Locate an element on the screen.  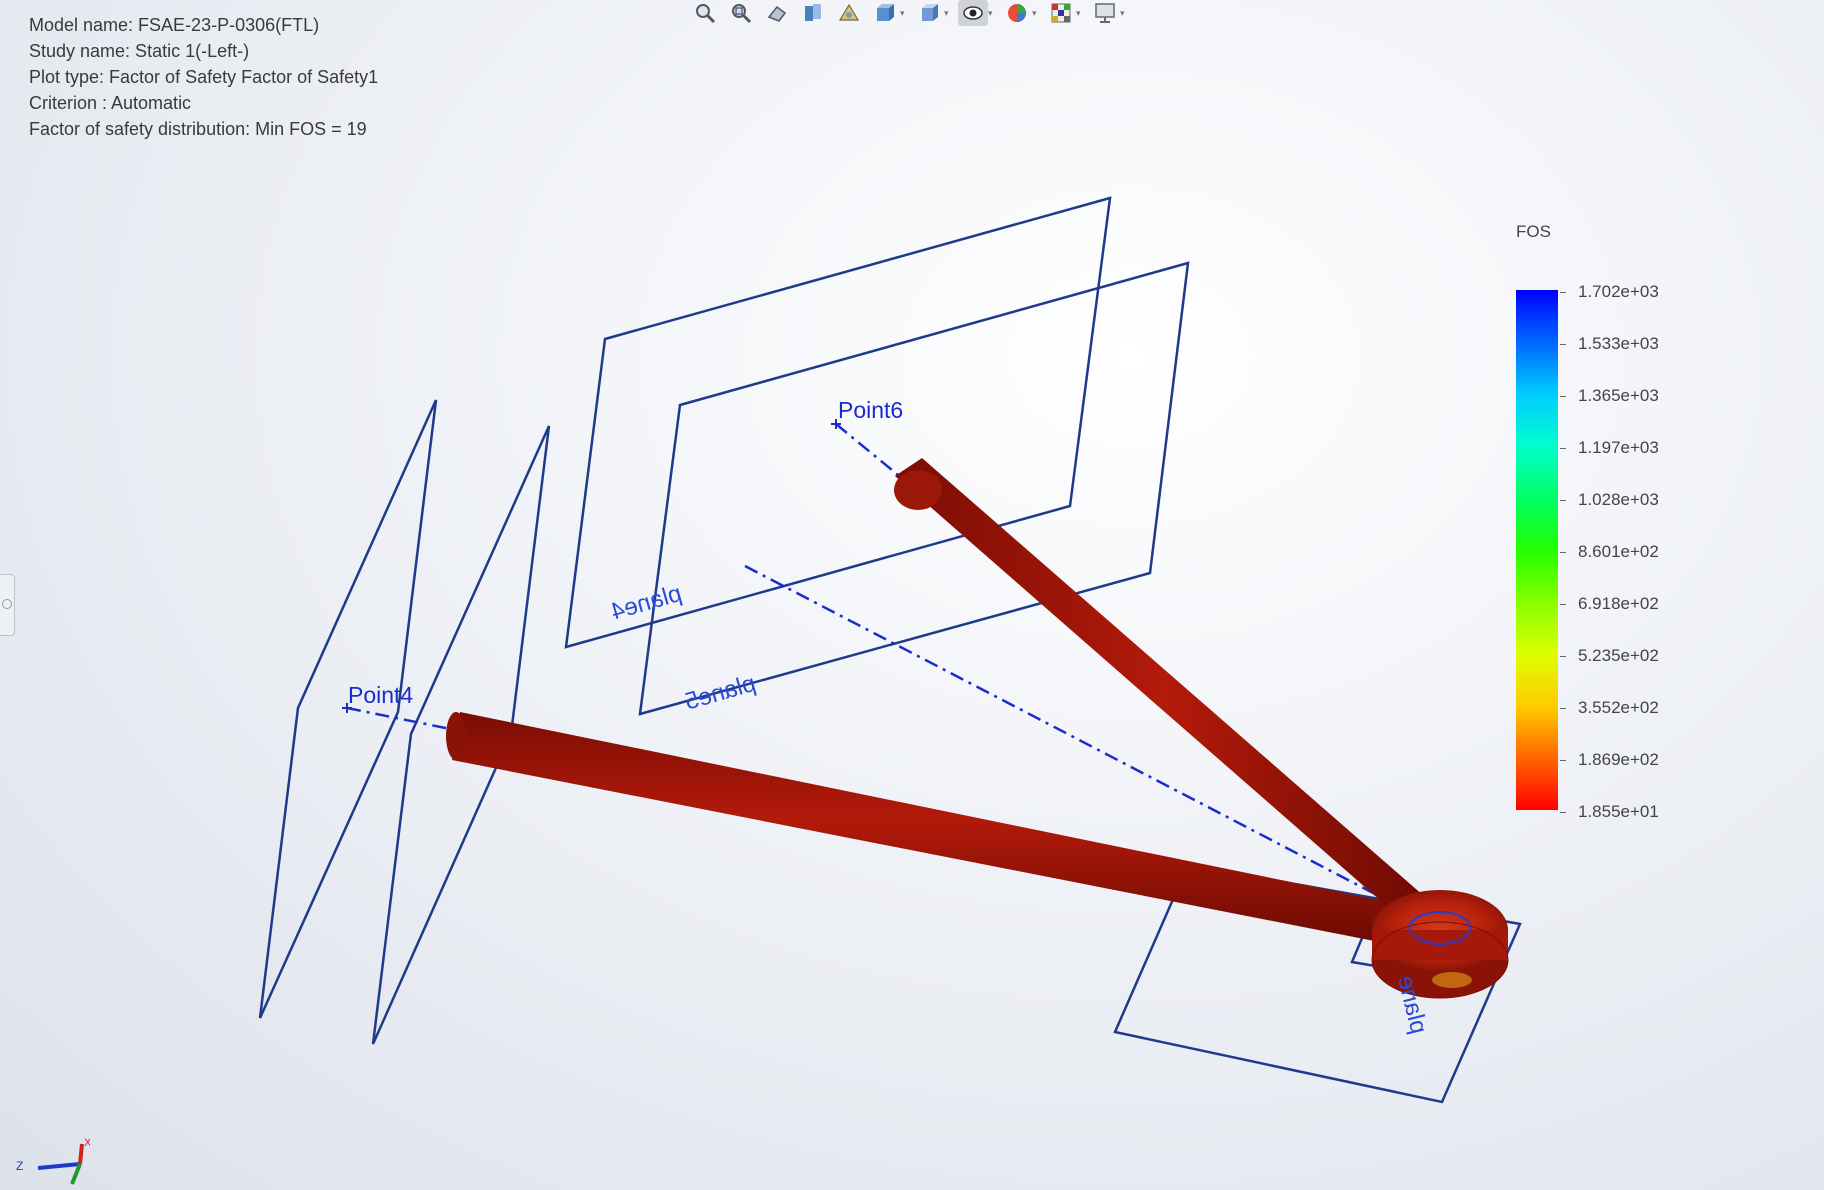
legend-tick: 1.869e+02 is located at coordinates (1670, 760).